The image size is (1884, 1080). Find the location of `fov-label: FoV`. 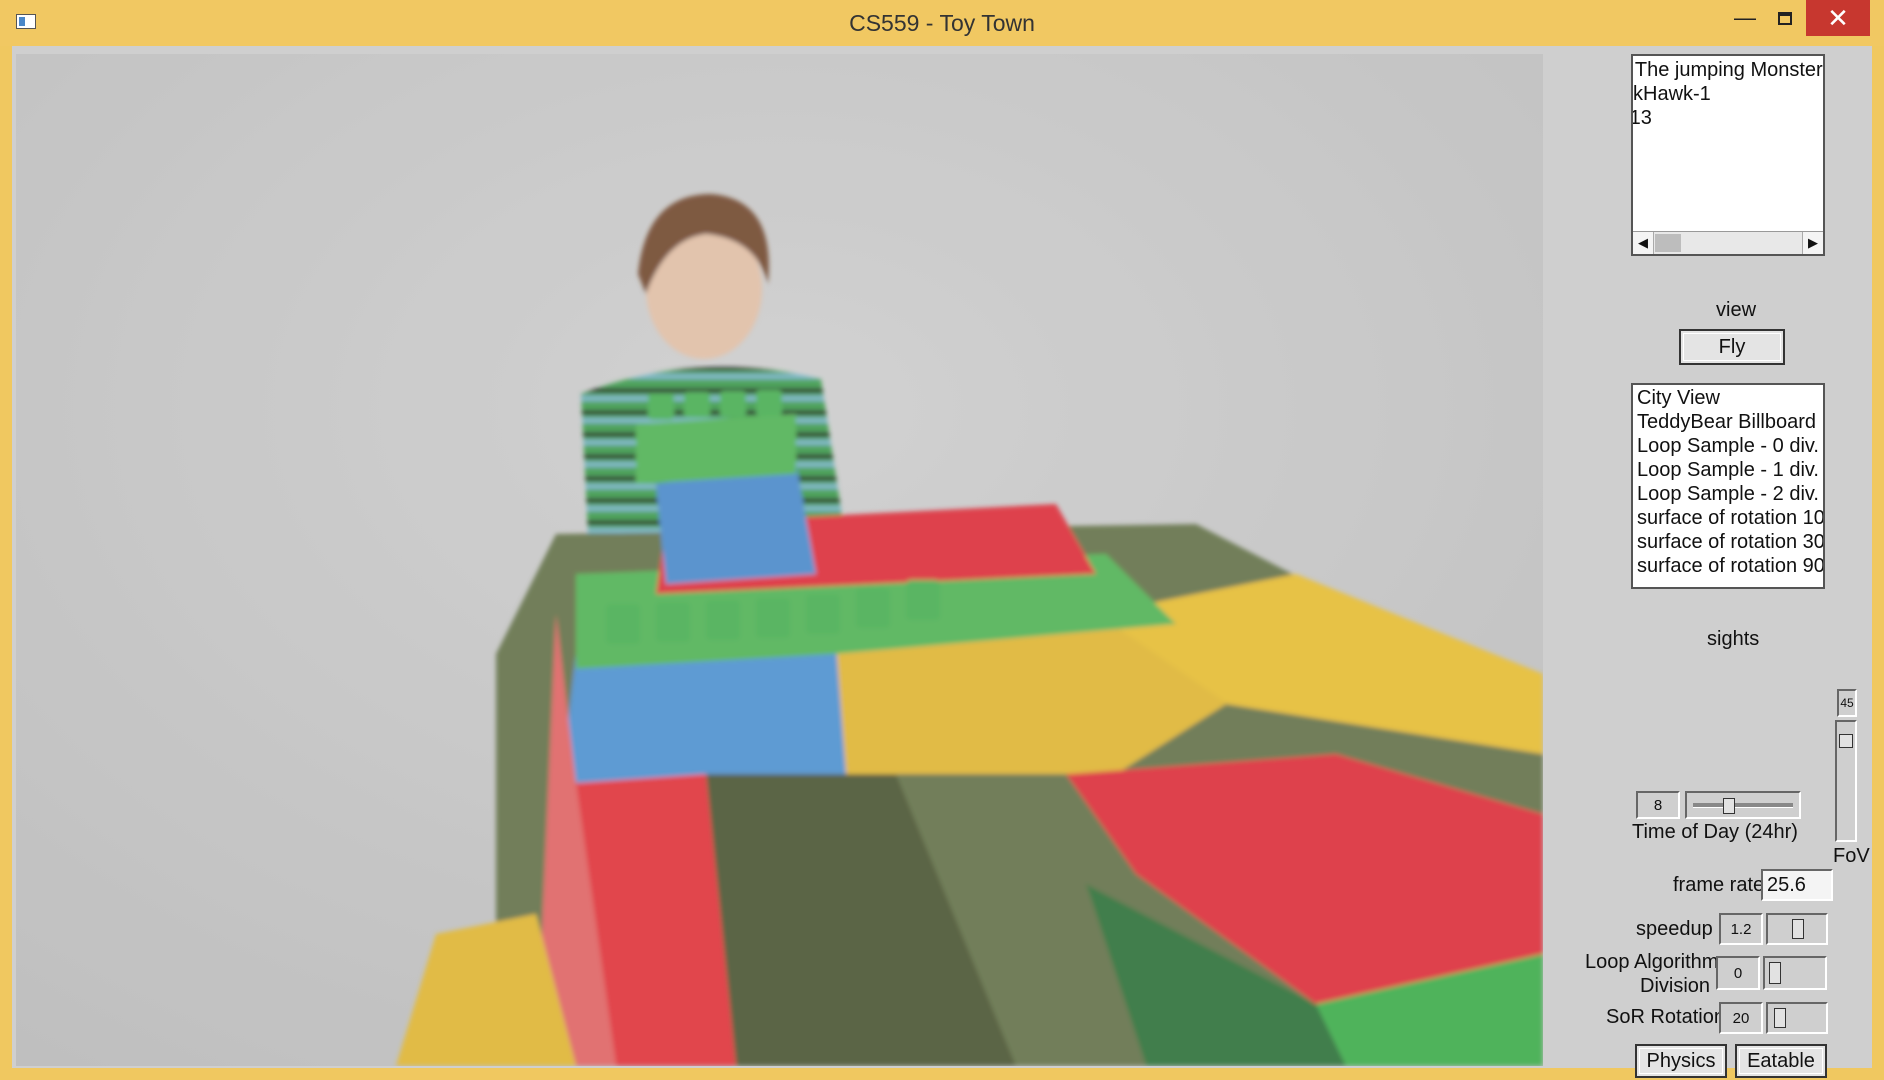

fov-label: FoV is located at coordinates (1851, 856).